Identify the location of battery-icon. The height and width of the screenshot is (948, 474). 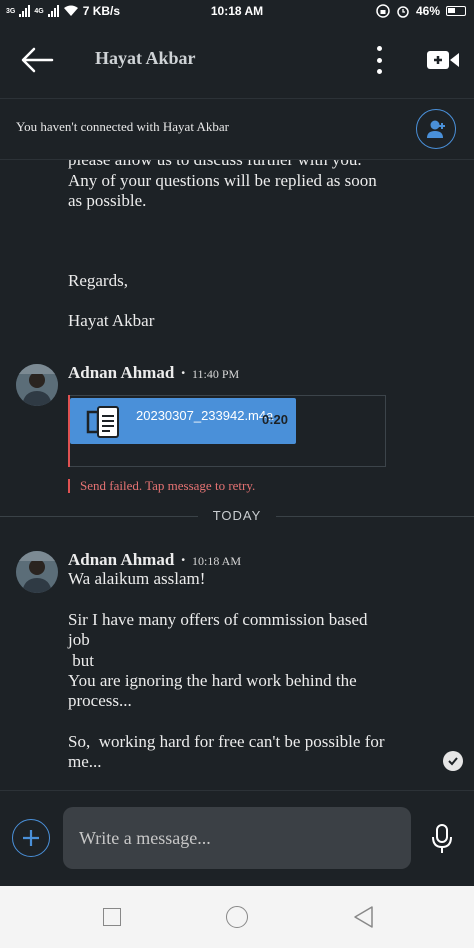
(456, 11).